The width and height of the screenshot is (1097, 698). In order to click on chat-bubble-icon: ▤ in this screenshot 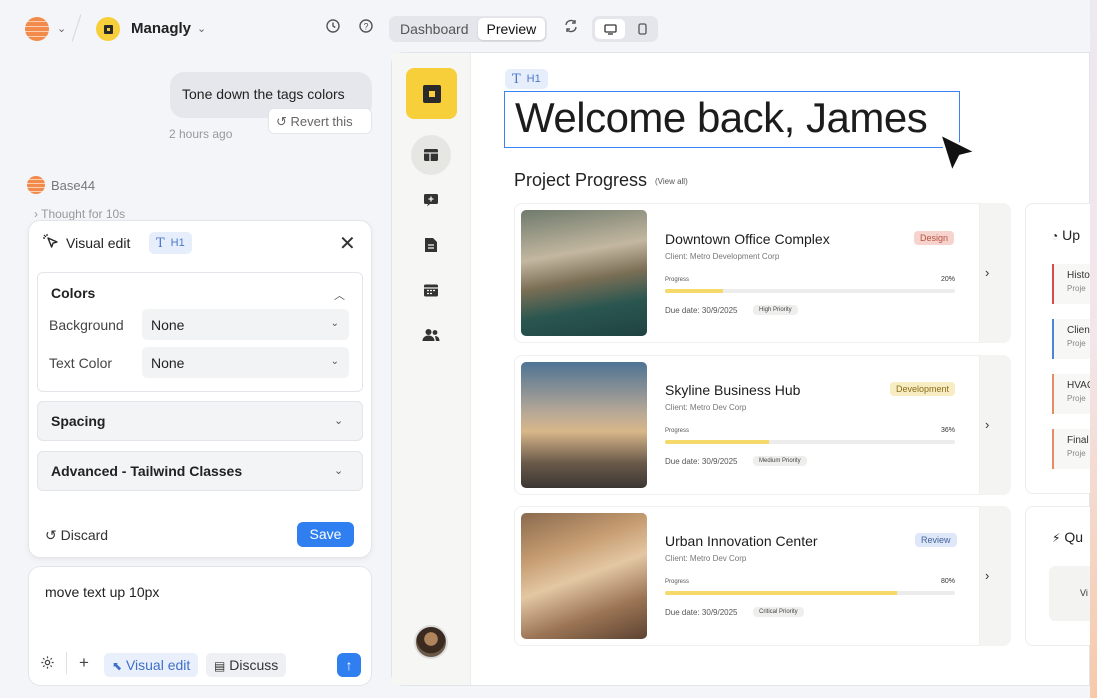, I will do `click(220, 666)`.